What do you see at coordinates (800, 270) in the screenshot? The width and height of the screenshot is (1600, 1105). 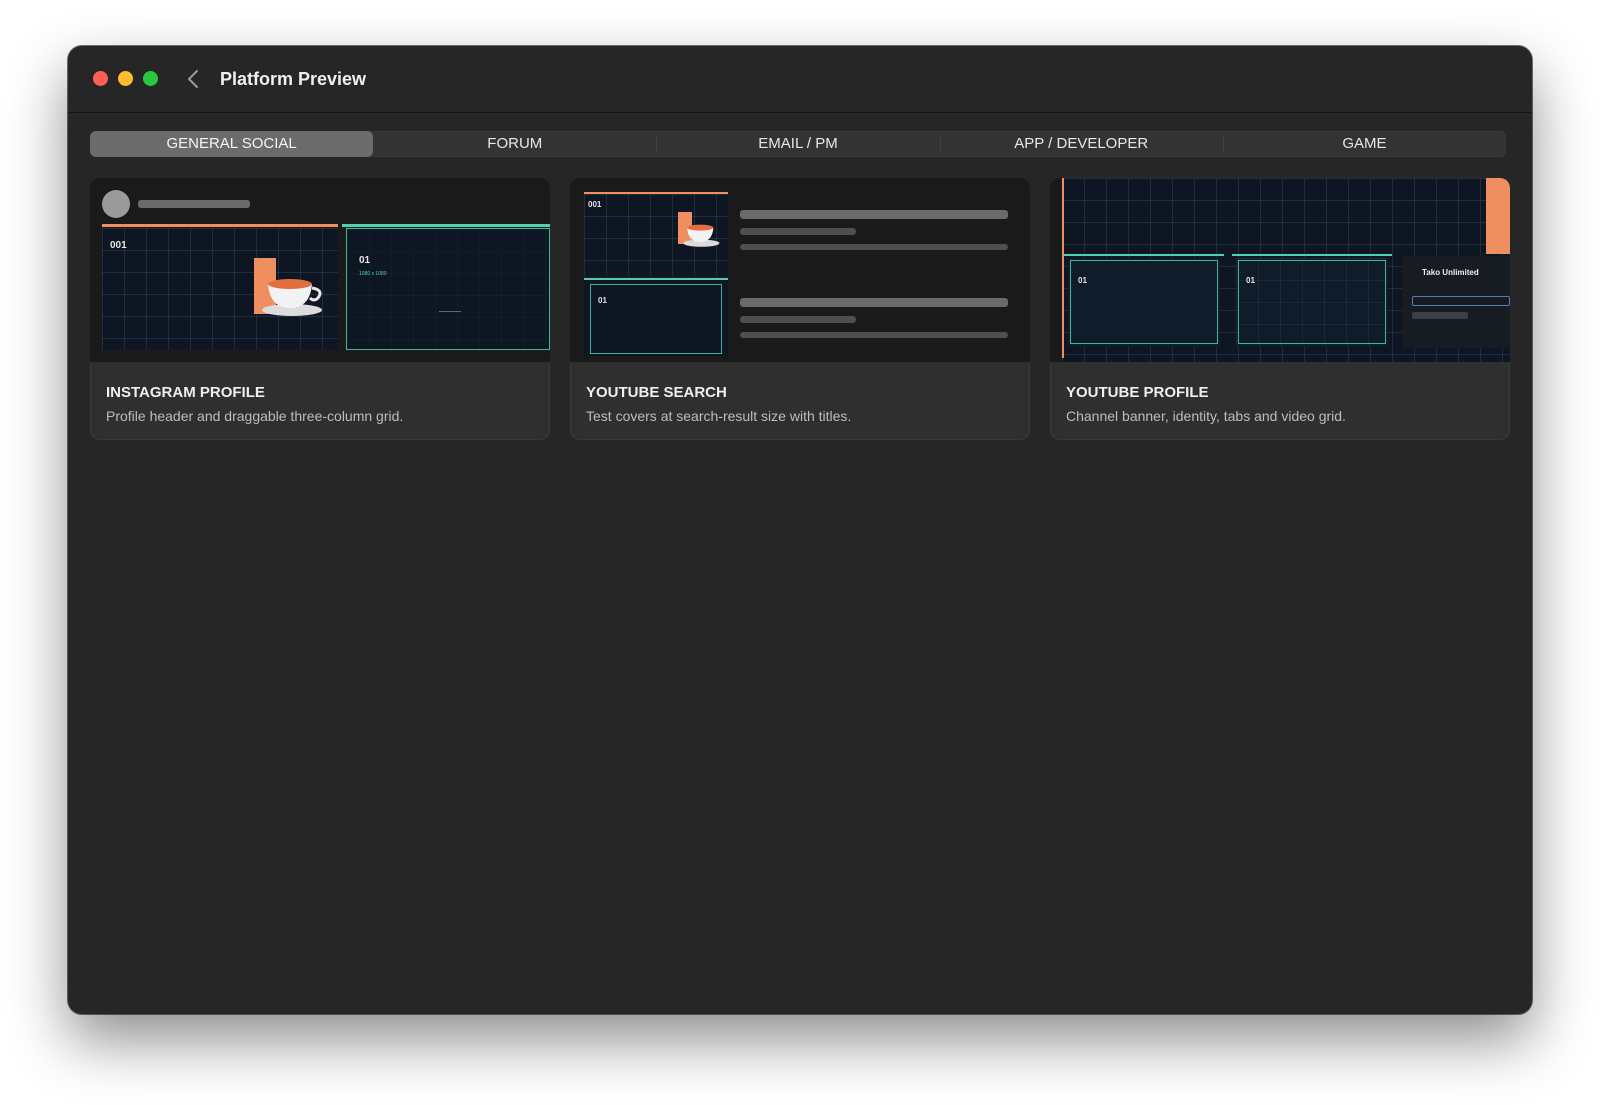 I see `youtube-search-thumbnail: 001 01` at bounding box center [800, 270].